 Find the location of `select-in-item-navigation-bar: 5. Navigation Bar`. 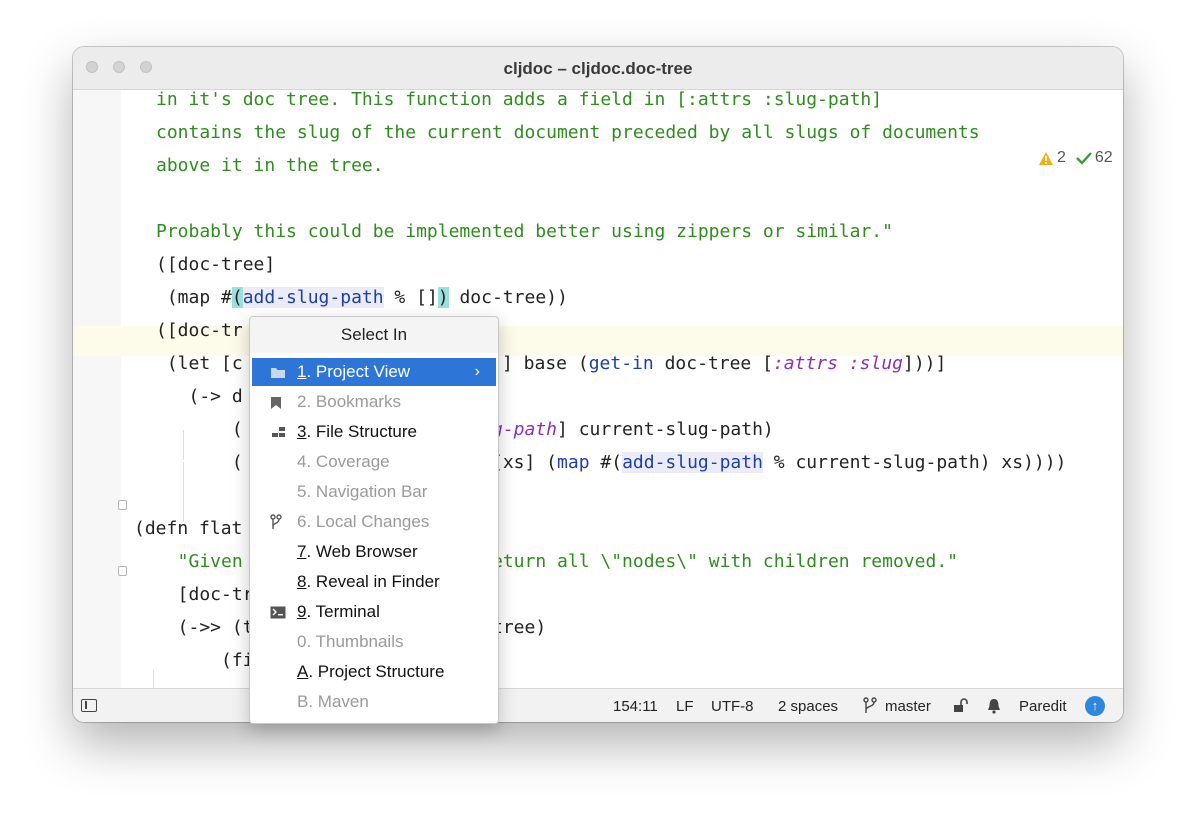

select-in-item-navigation-bar: 5. Navigation Bar is located at coordinates (374, 492).